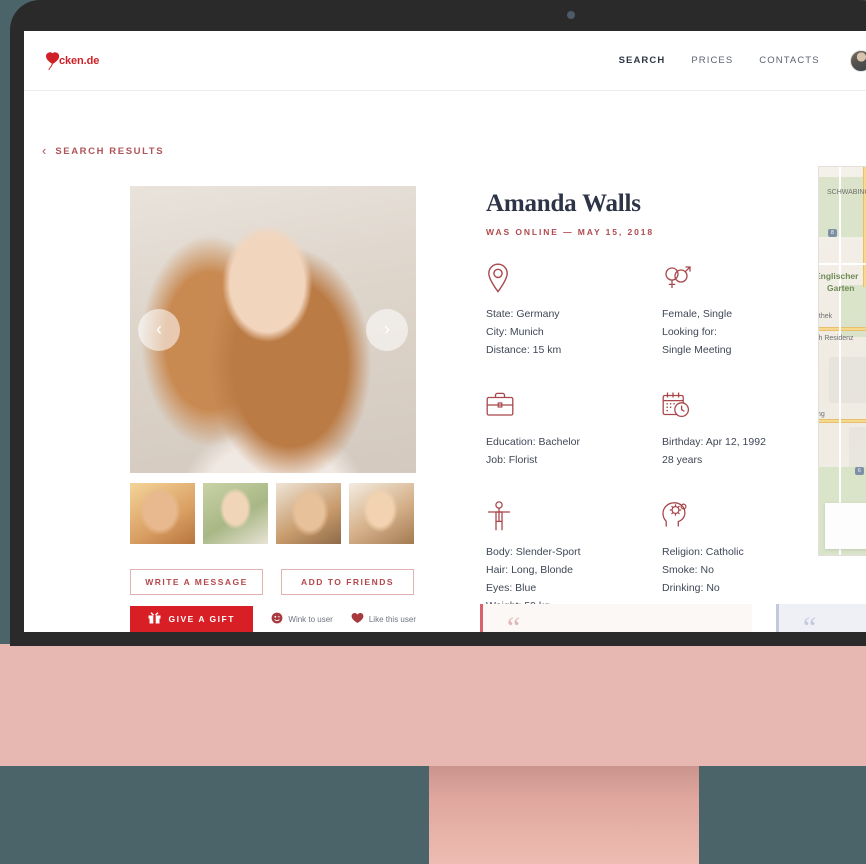  I want to click on like-this-user-link: Like this user, so click(383, 619).